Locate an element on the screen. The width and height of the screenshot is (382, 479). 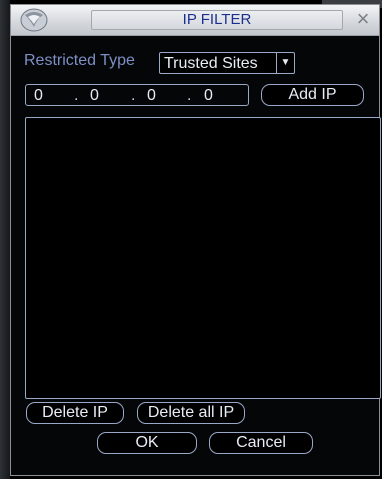
ok-button: OK is located at coordinates (147, 443).